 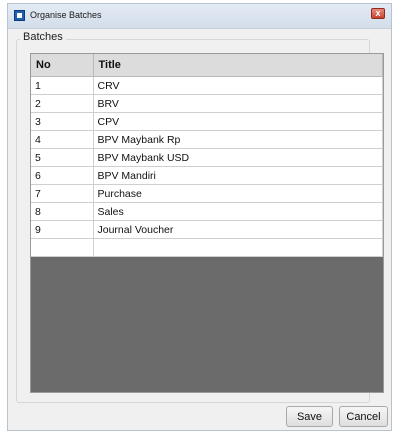 I want to click on window-title: Organise Batches, so click(x=66, y=15).